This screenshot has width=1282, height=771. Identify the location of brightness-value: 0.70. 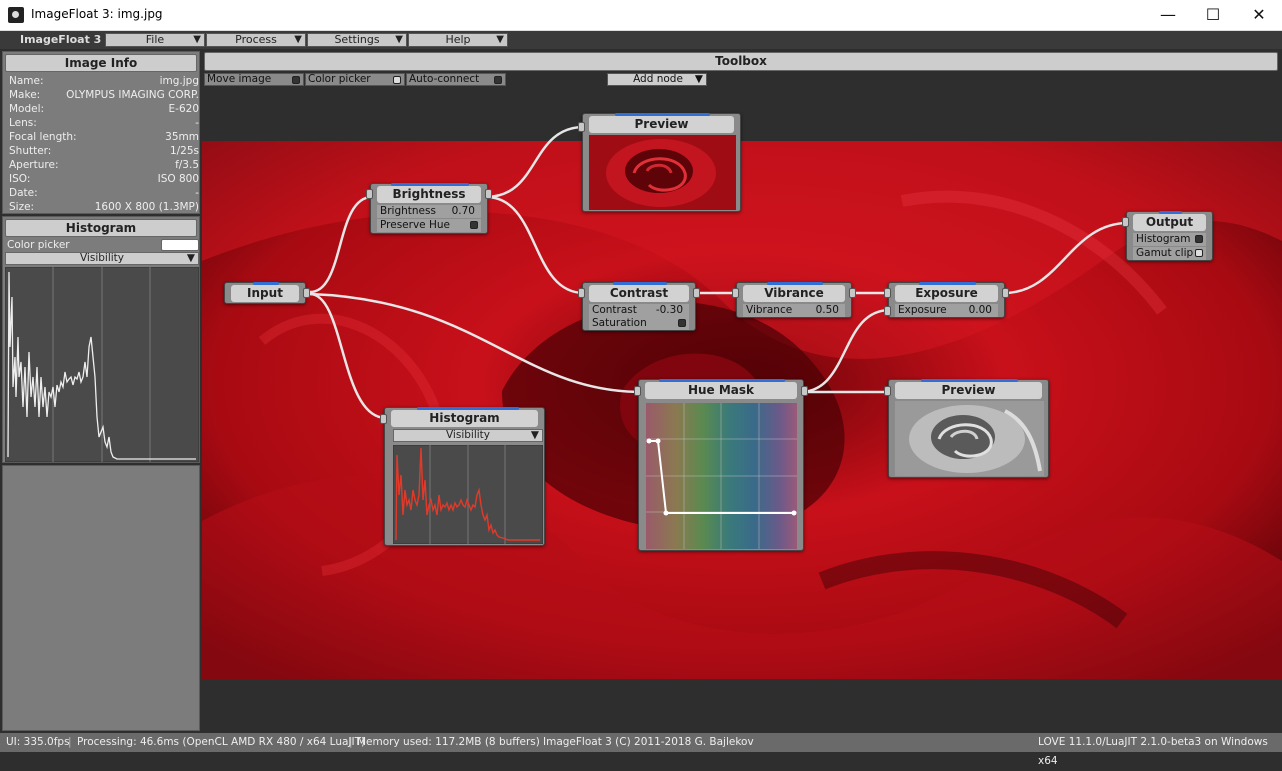
(463, 211).